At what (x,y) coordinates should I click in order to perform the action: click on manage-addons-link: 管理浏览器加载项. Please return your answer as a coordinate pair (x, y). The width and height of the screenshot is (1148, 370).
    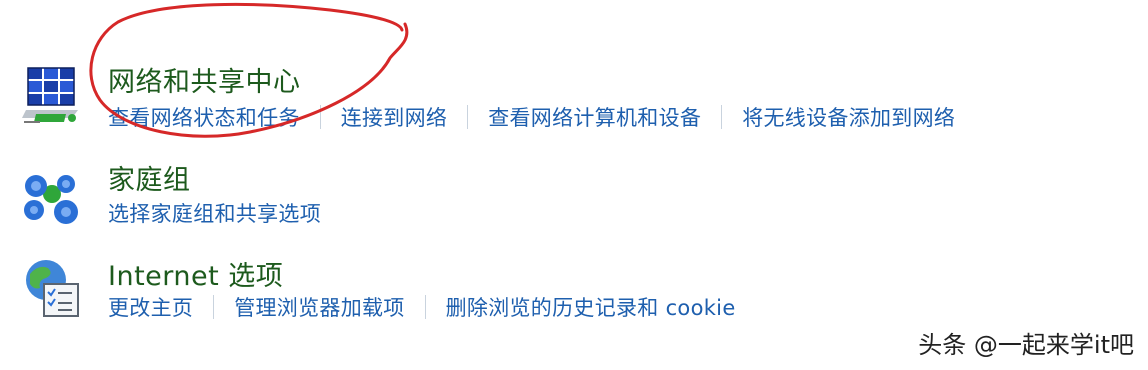
    Looking at the image, I should click on (319, 307).